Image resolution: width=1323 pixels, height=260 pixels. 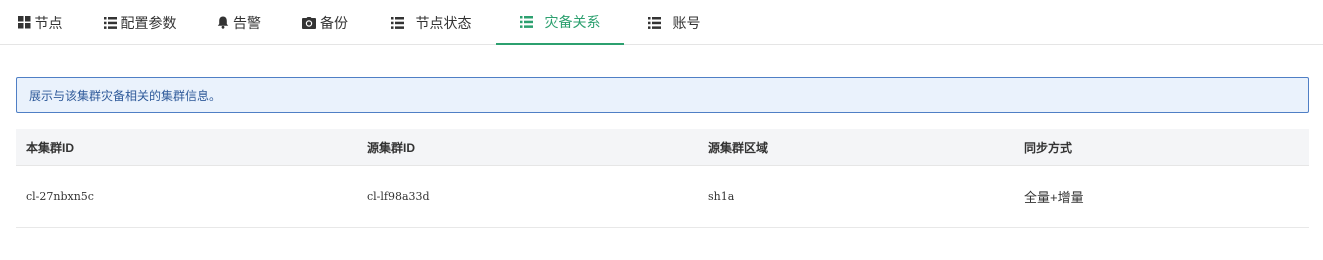 What do you see at coordinates (60, 196) in the screenshot?
I see `cluster-id-cell: cl-27nbxn5c` at bounding box center [60, 196].